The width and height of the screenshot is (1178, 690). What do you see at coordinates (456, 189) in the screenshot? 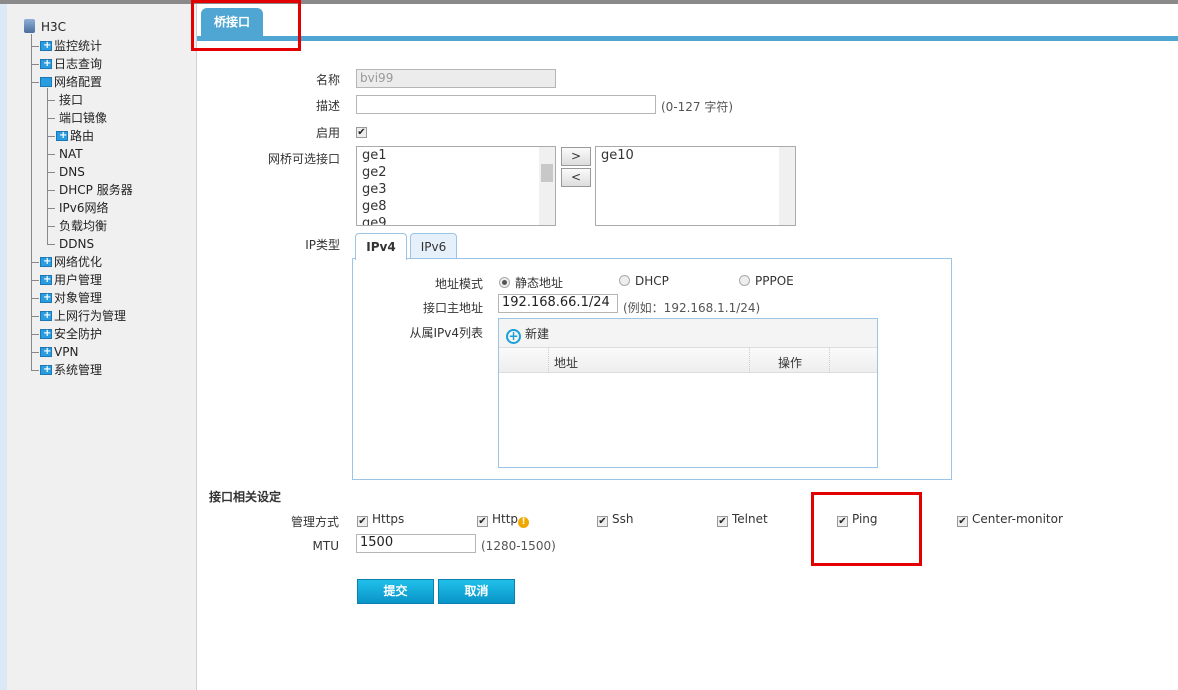
I see `port-option: ge3` at bounding box center [456, 189].